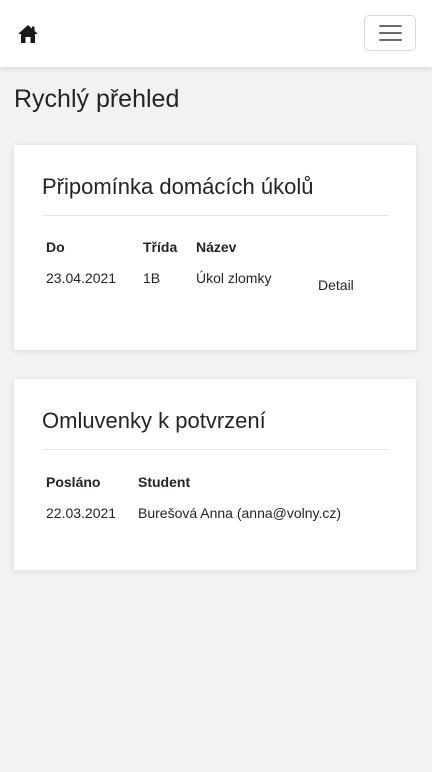 The height and width of the screenshot is (772, 432). What do you see at coordinates (73, 482) in the screenshot?
I see `column-header-sent: Posláno` at bounding box center [73, 482].